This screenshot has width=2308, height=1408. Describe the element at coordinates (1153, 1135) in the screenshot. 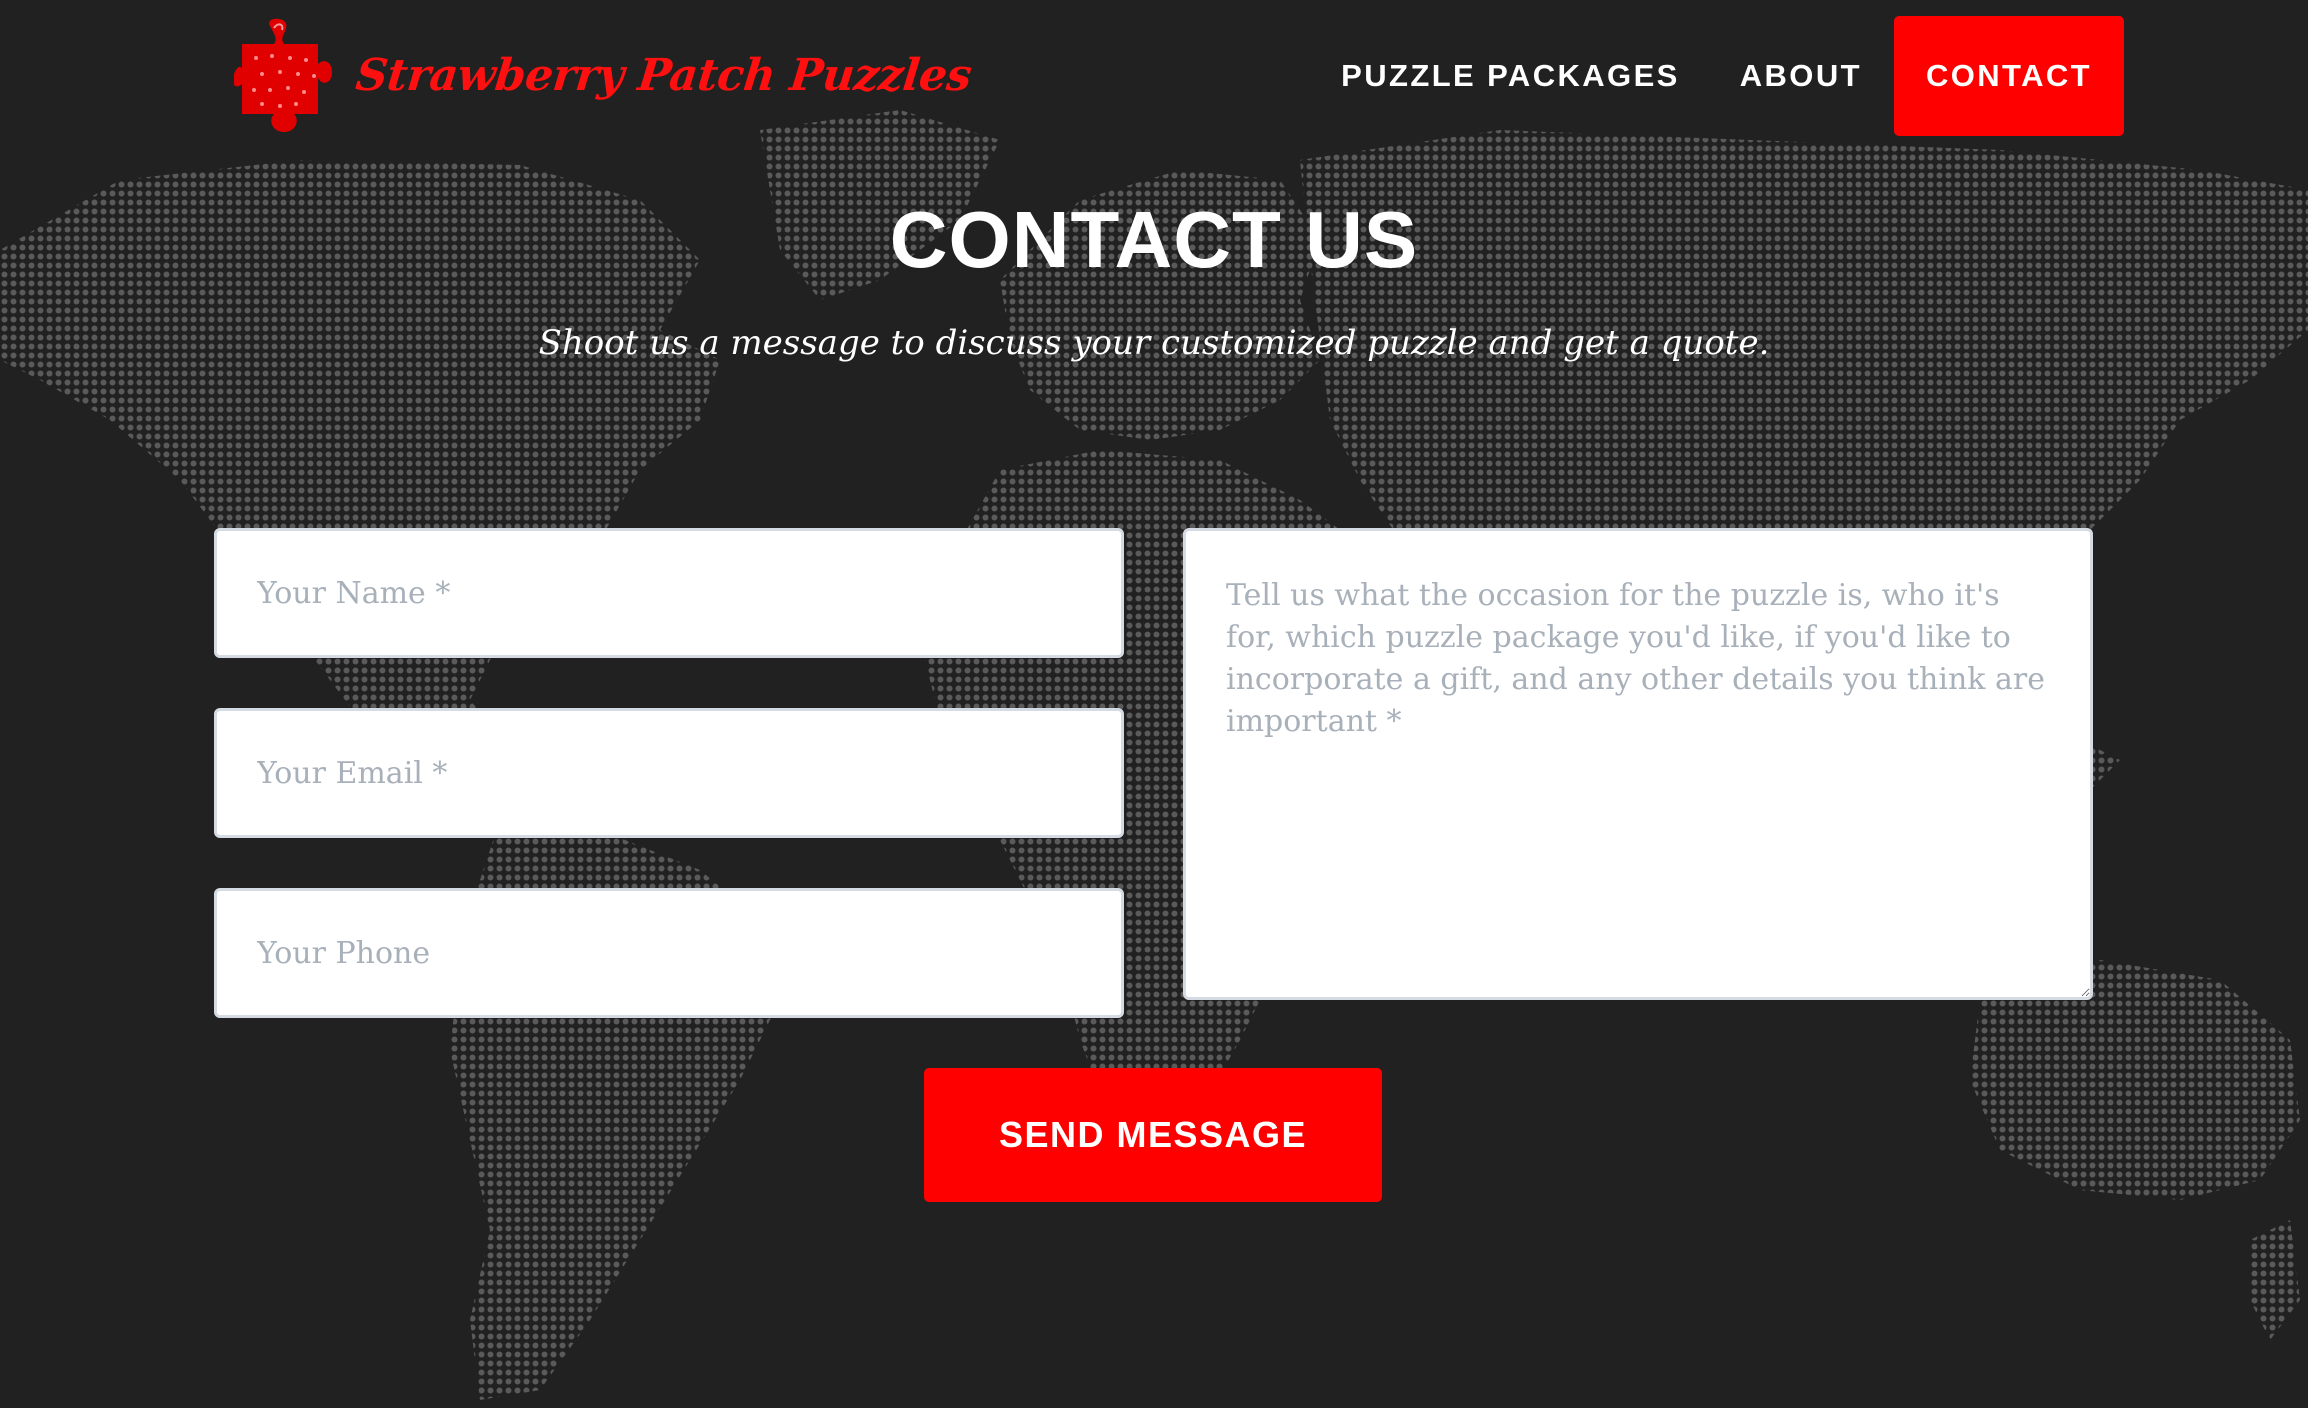

I see `send-message-button: SEND MESSAGE` at that location.